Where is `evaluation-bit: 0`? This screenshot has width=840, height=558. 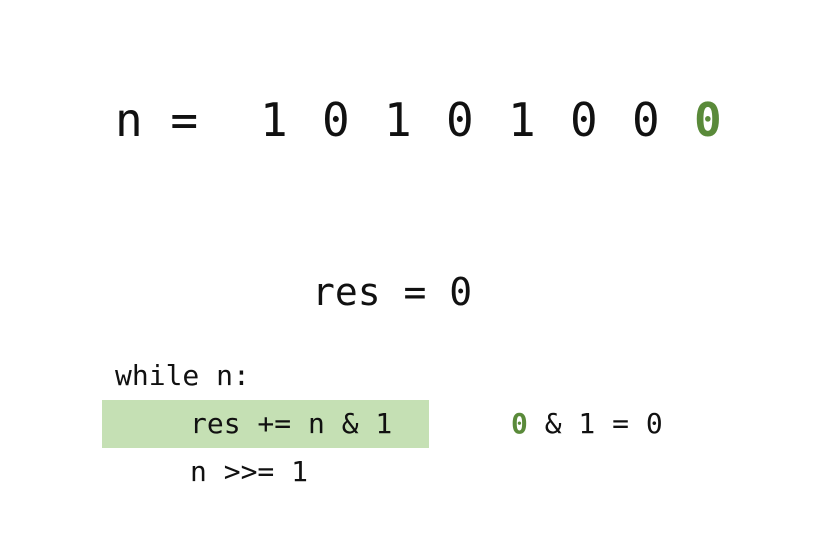 evaluation-bit: 0 is located at coordinates (519, 423).